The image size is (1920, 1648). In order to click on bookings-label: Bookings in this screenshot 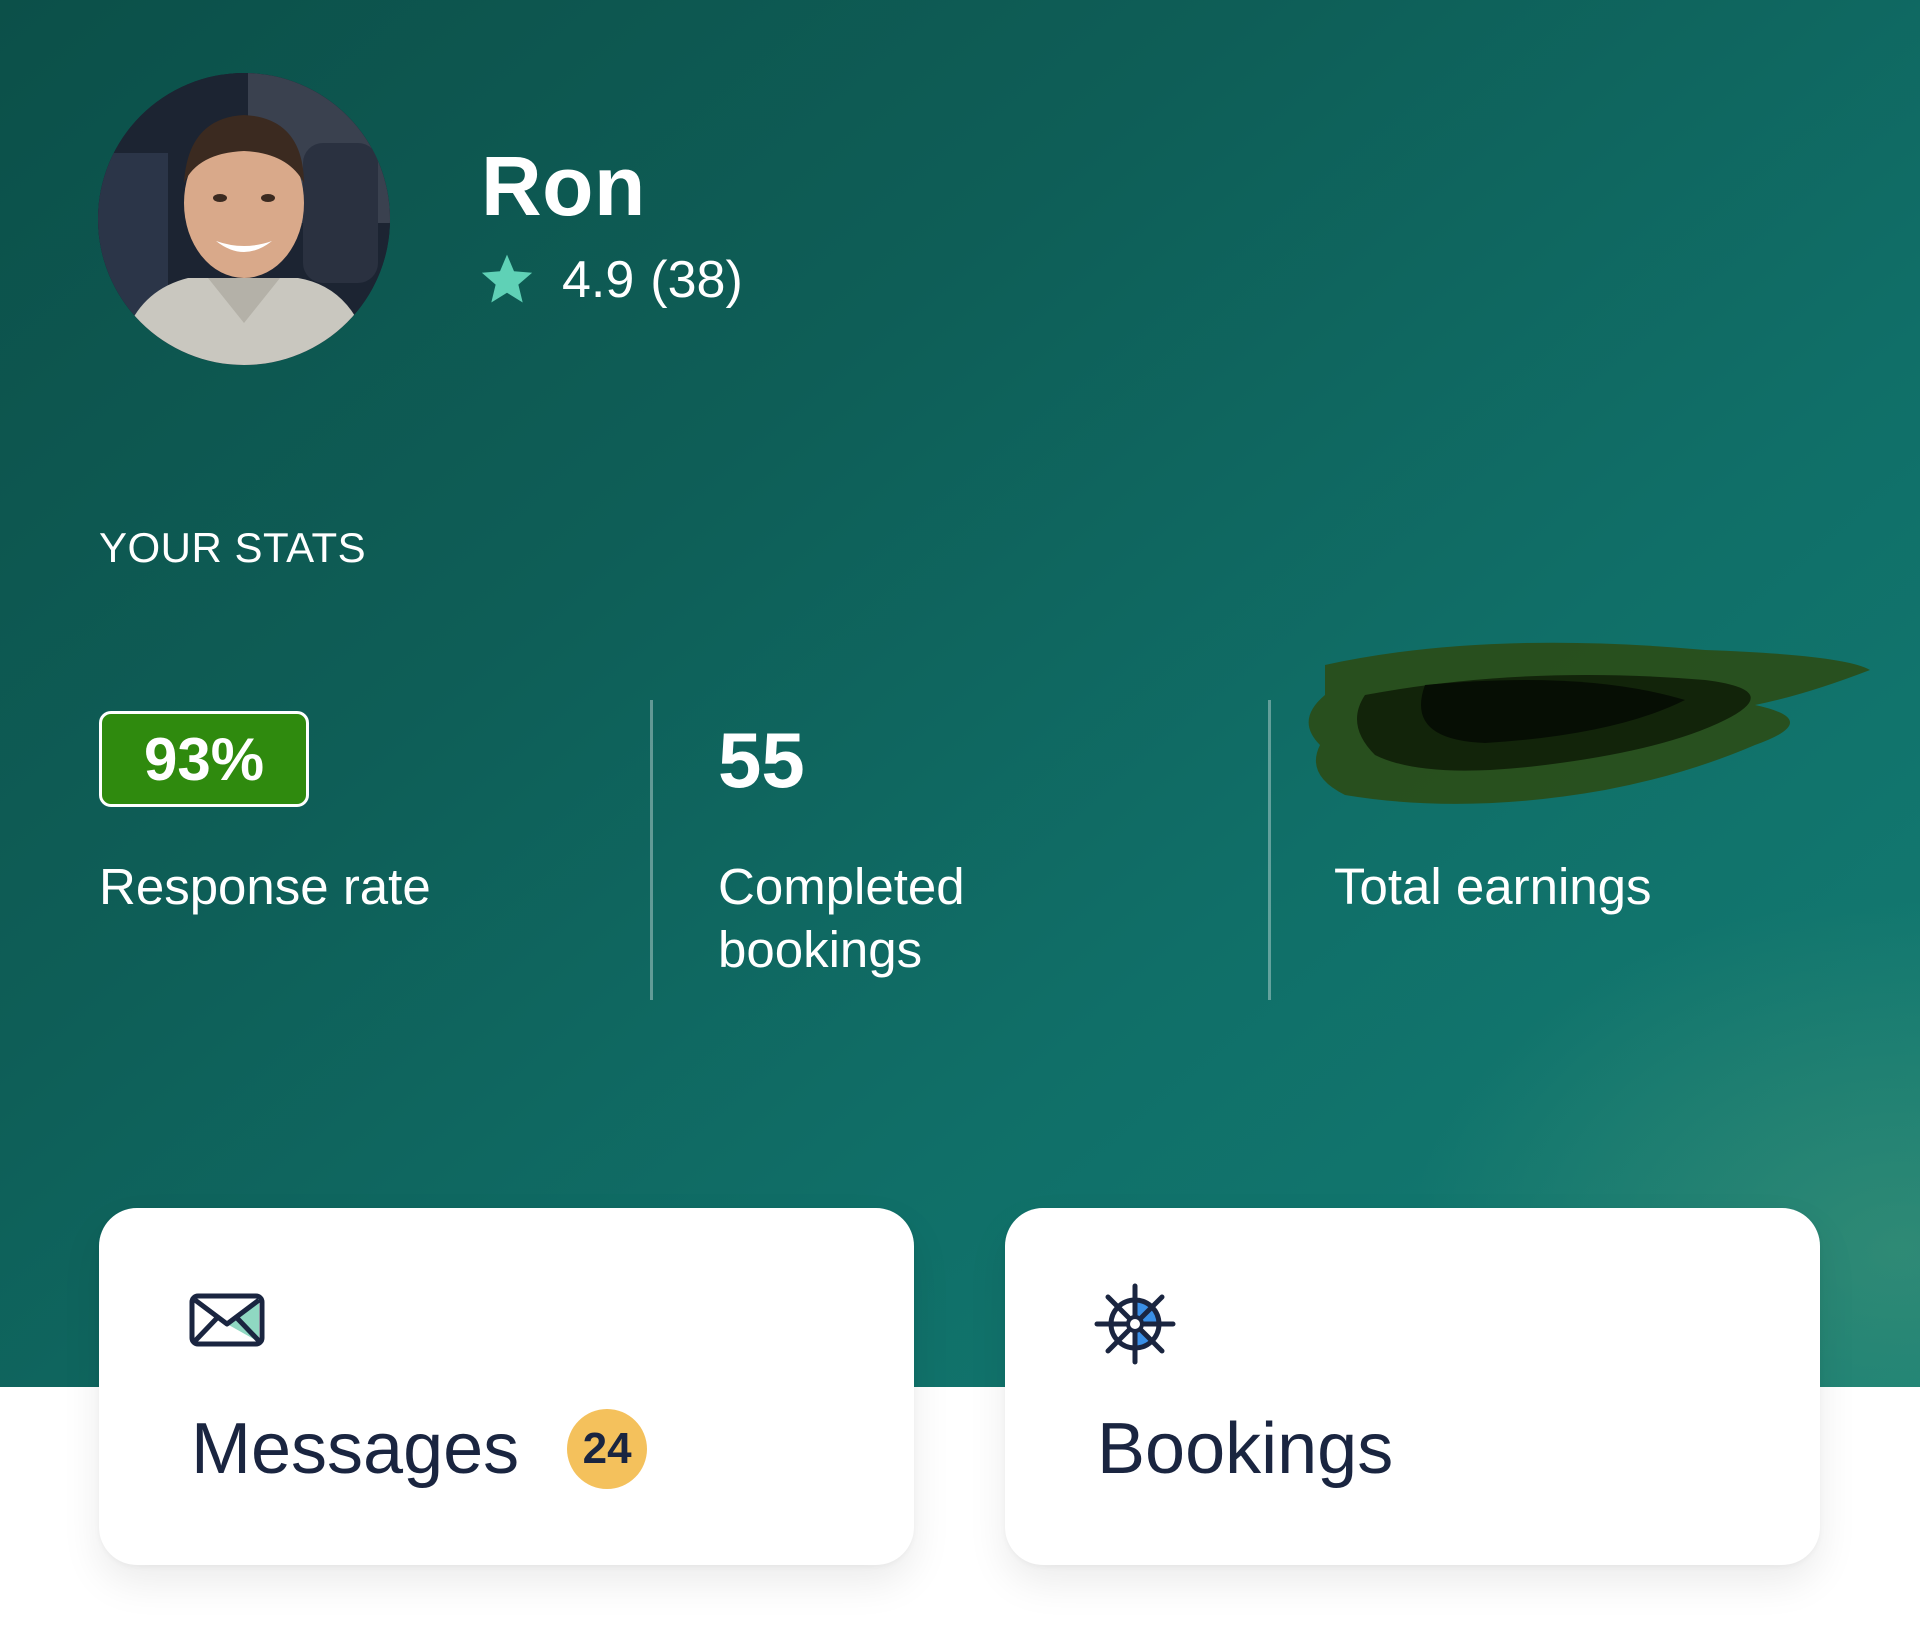, I will do `click(1245, 1449)`.